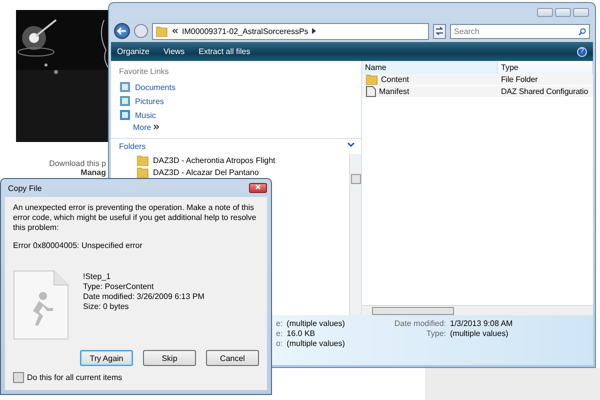 This screenshot has height=400, width=600. What do you see at coordinates (430, 67) in the screenshot?
I see `column-header: Name` at bounding box center [430, 67].